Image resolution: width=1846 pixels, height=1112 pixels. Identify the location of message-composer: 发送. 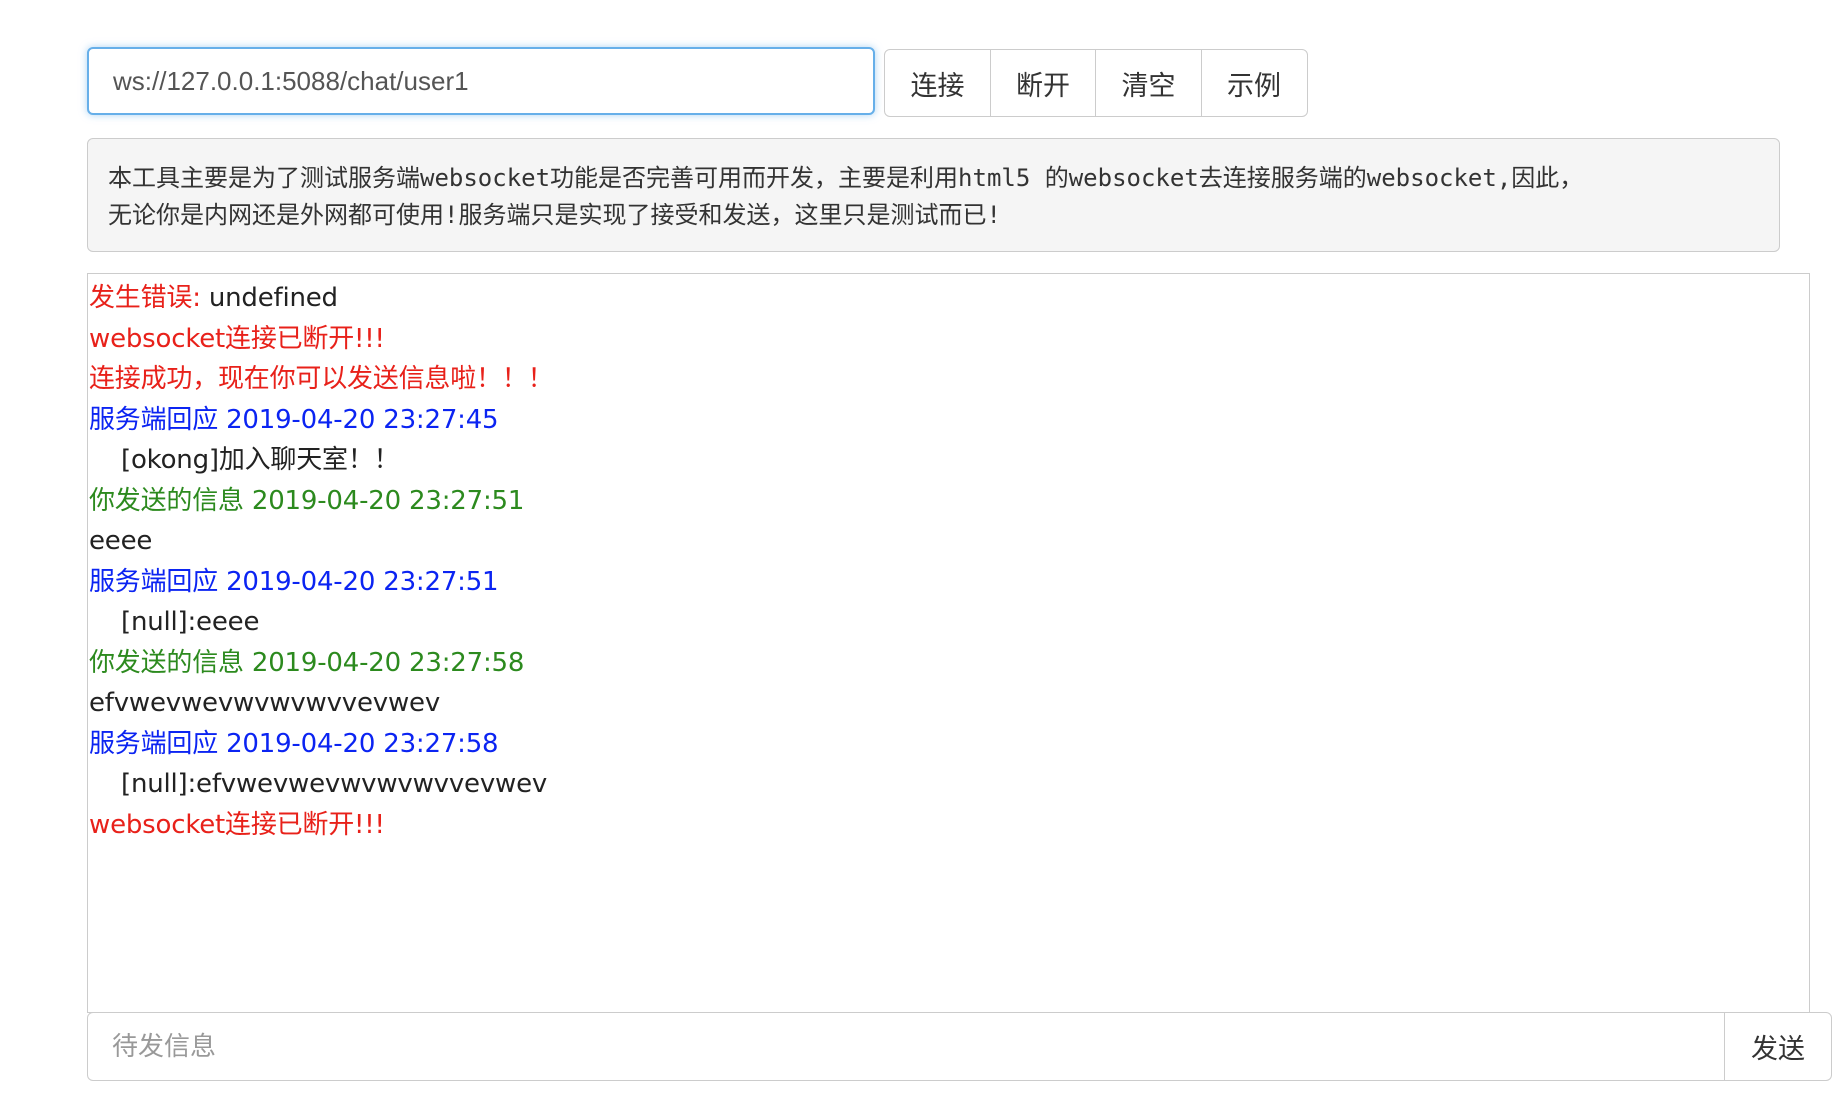
(959, 1046).